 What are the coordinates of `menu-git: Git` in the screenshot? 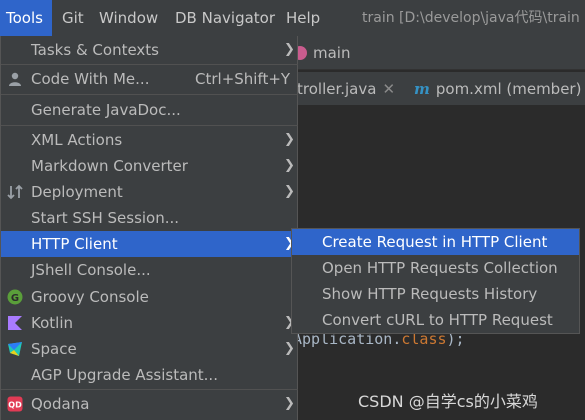 It's located at (73, 18).